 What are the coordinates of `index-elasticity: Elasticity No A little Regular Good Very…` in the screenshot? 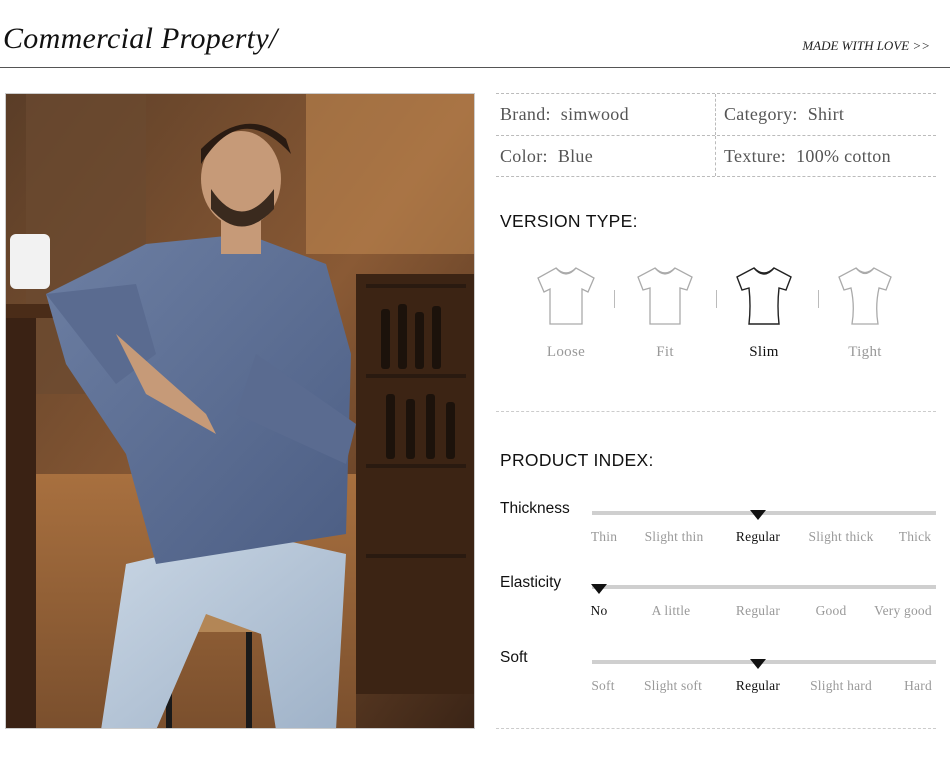 It's located at (720, 604).